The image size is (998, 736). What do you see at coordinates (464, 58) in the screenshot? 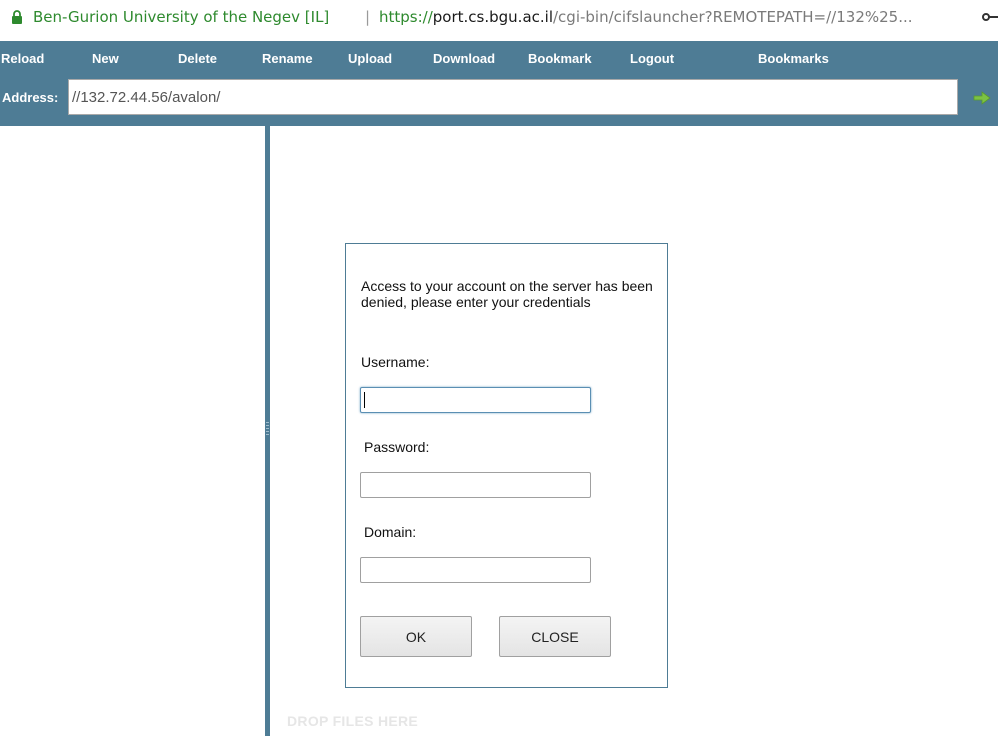
I see `download-button: Download` at bounding box center [464, 58].